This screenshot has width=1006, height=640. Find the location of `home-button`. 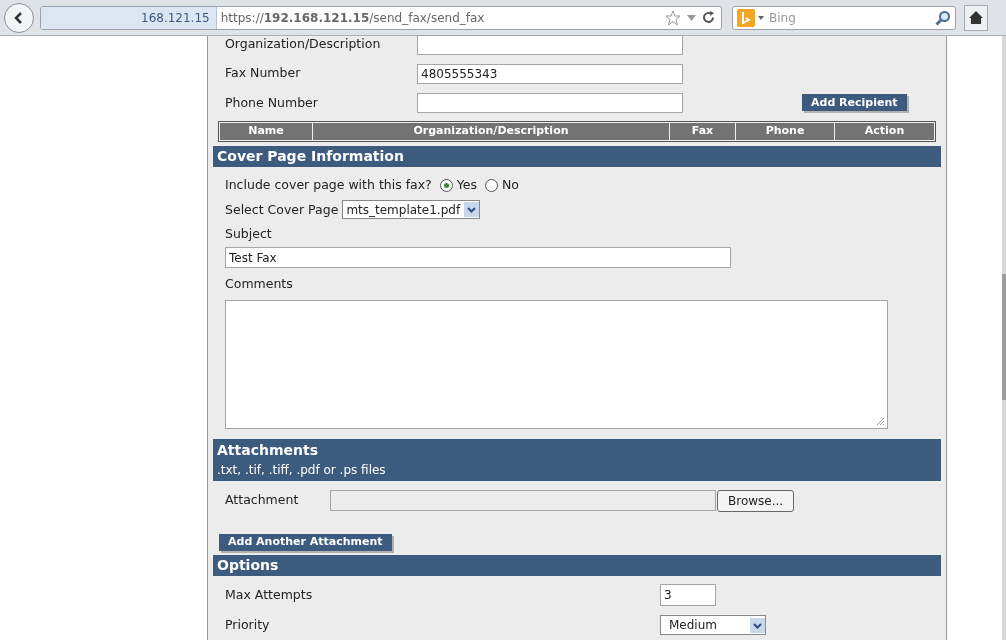

home-button is located at coordinates (976, 17).